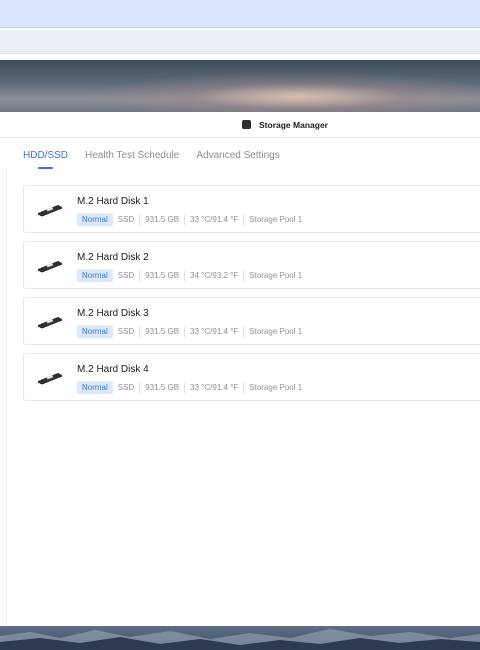 The height and width of the screenshot is (650, 480). I want to click on browser-top-bar, so click(240, 14).